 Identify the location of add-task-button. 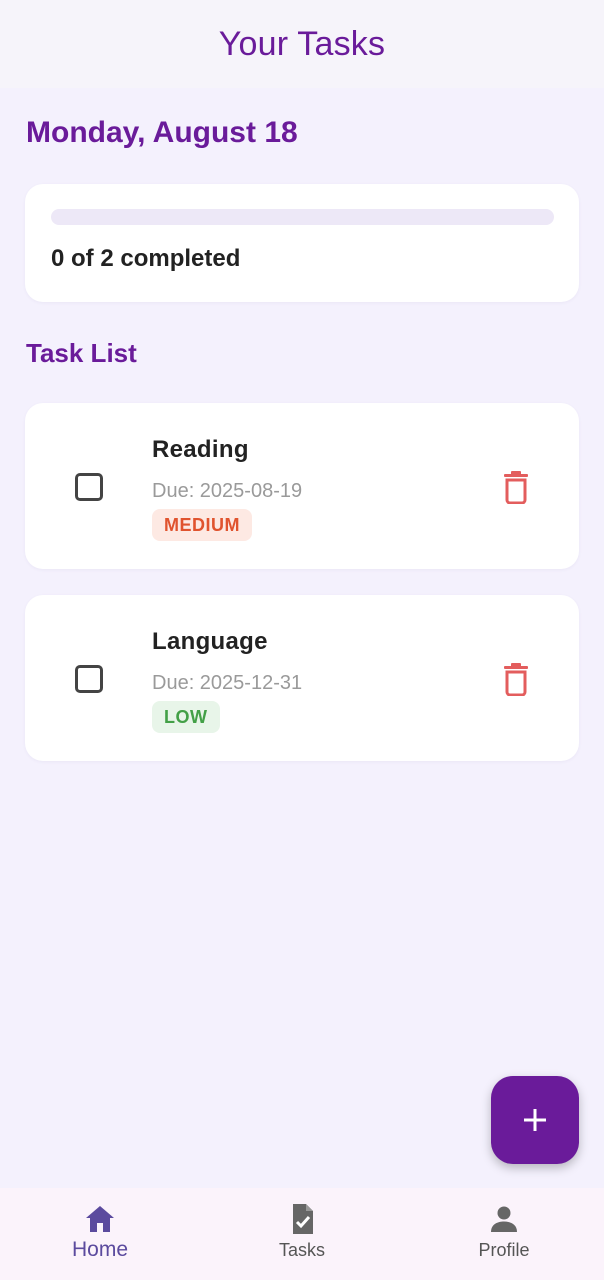
(535, 1120).